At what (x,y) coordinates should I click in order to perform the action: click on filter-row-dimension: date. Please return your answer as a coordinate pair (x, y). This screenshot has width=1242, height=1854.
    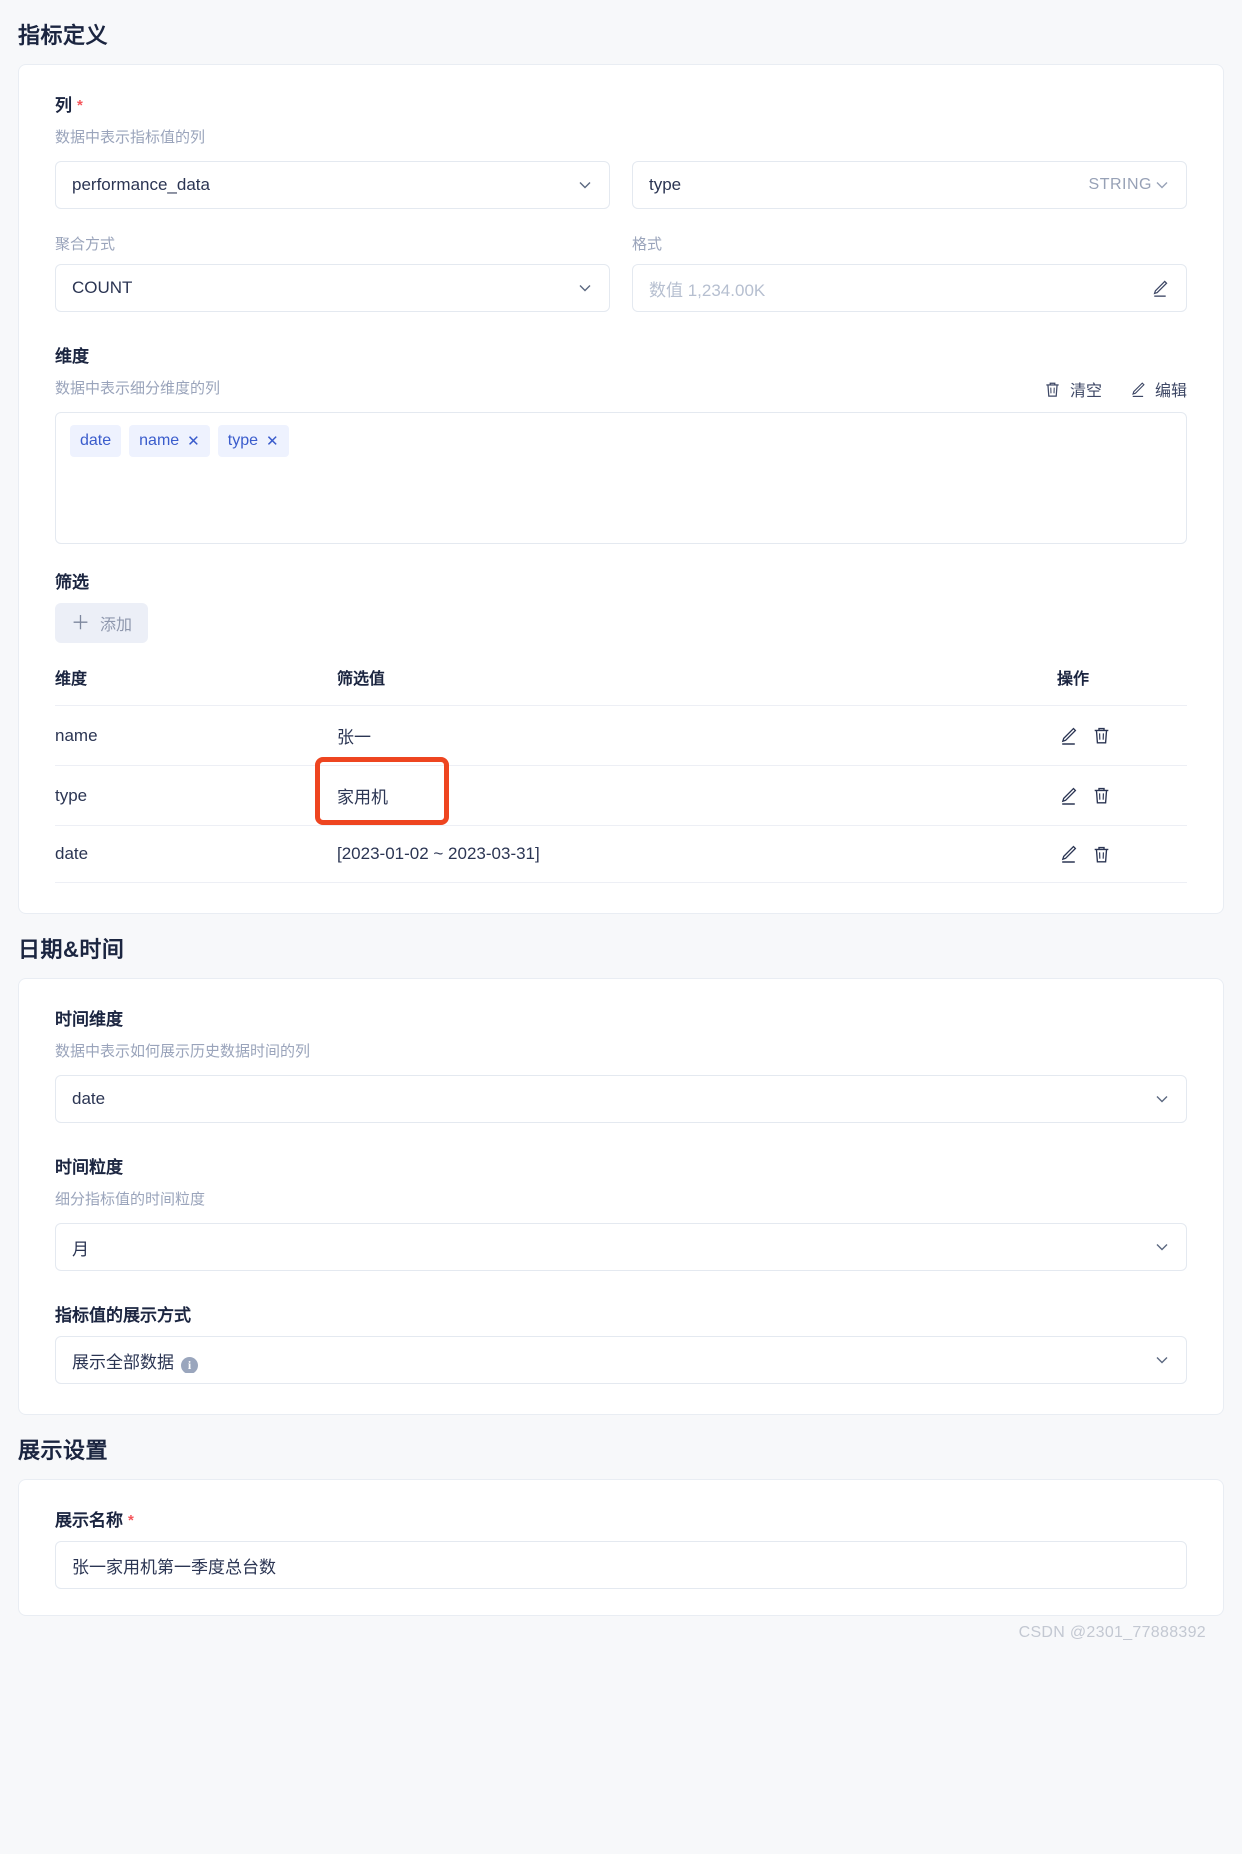
    Looking at the image, I should click on (196, 854).